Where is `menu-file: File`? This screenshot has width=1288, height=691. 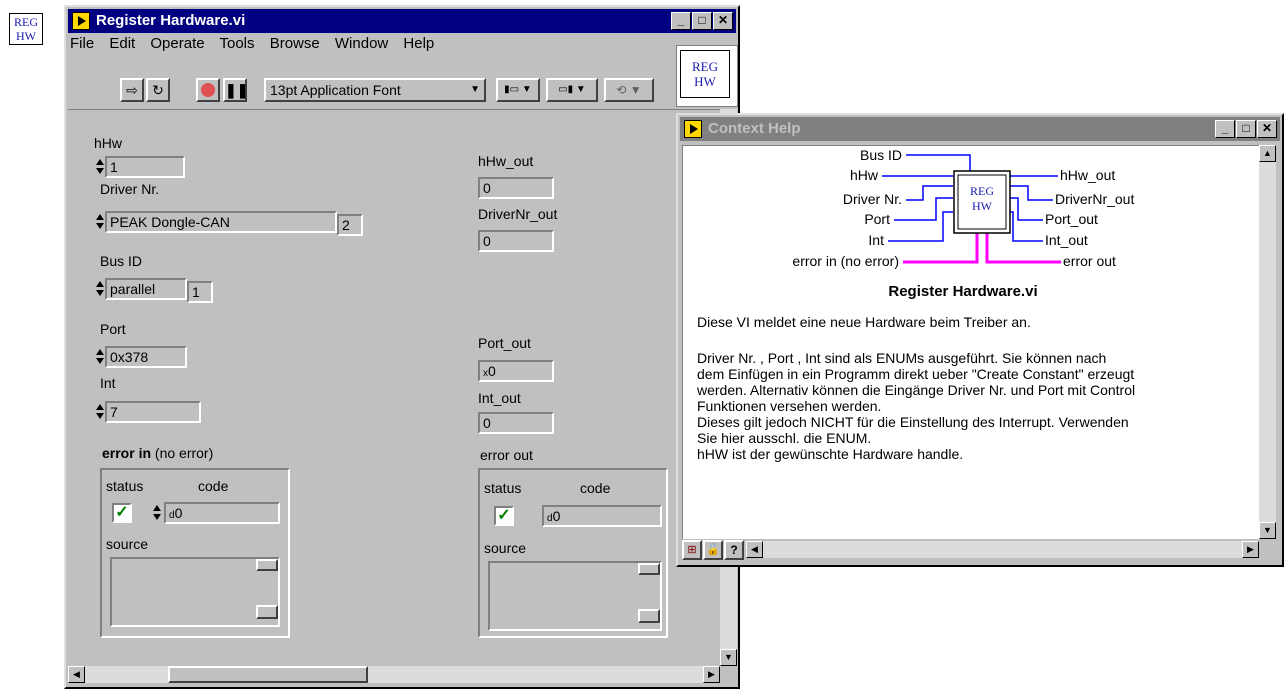
menu-file: File is located at coordinates (82, 43).